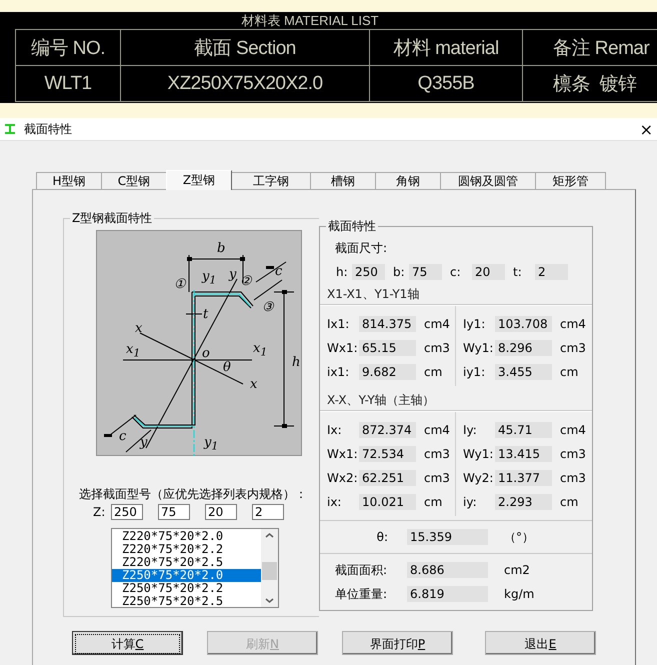 This screenshot has height=665, width=657. Describe the element at coordinates (456, 272) in the screenshot. I see `field-label: c:` at that location.